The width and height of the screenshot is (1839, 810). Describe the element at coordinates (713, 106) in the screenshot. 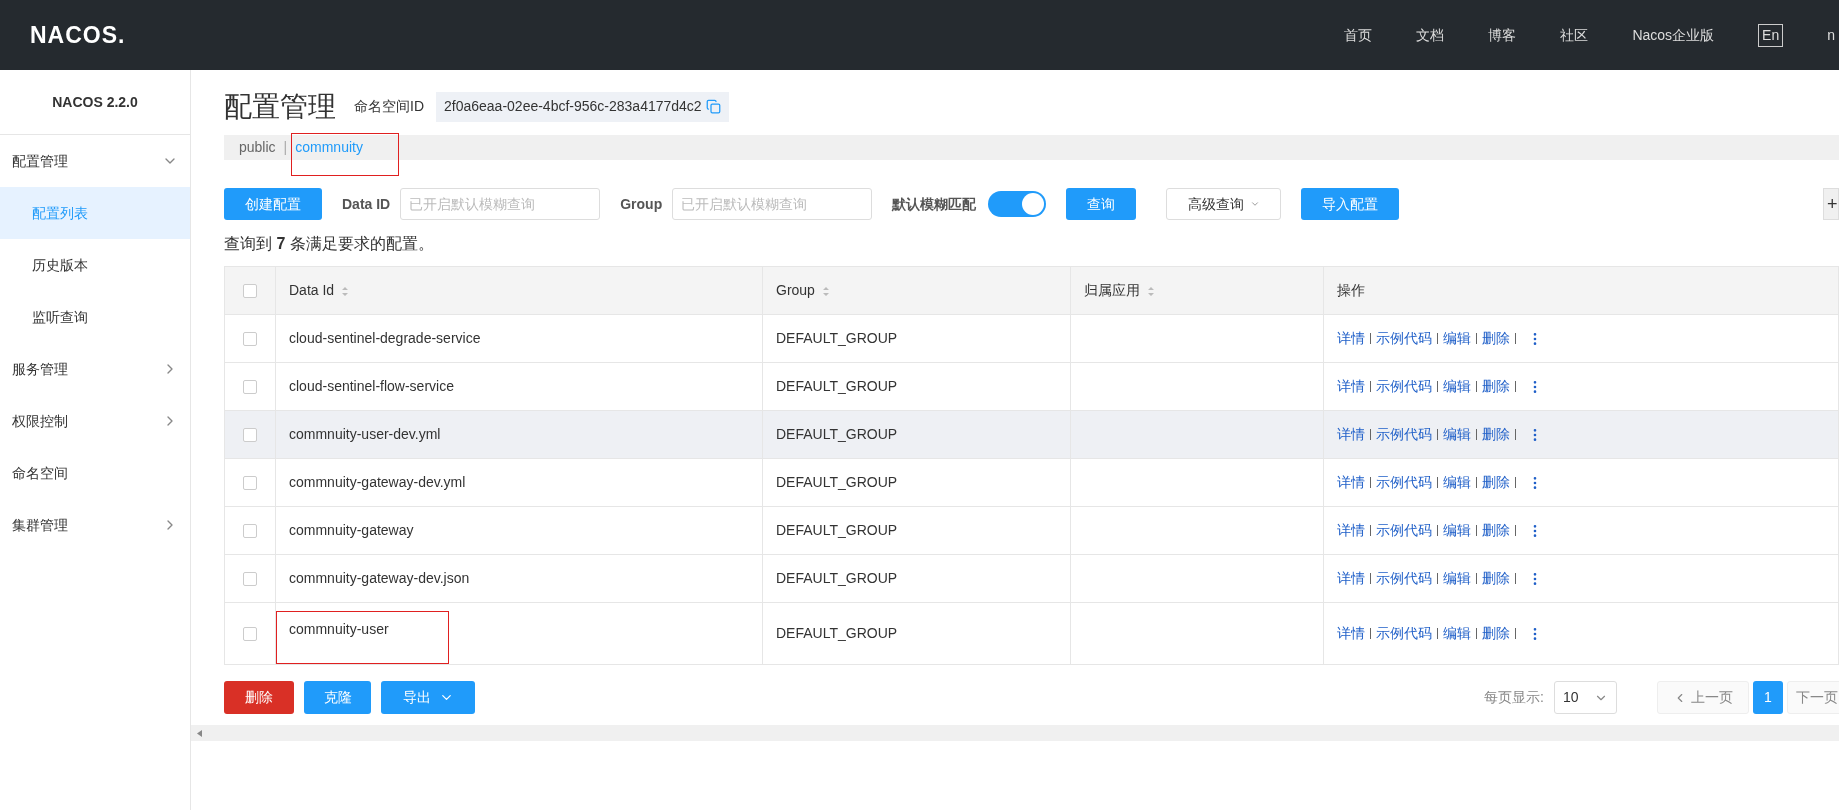

I see `copy-icon` at that location.